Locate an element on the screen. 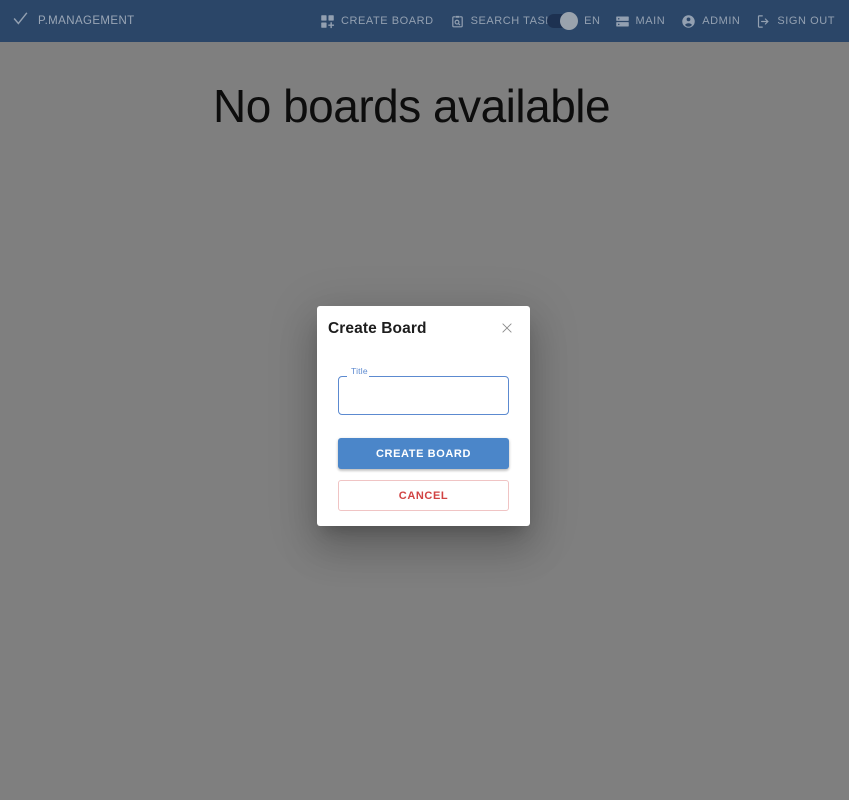 The image size is (849, 800). app-bar-center-nav: CREATE BOARD SEARCH TASK is located at coordinates (436, 21).